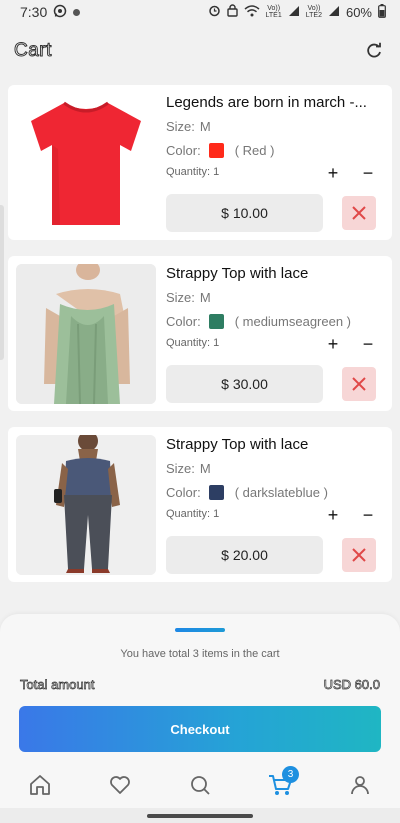 This screenshot has height=823, width=400. What do you see at coordinates (351, 685) in the screenshot?
I see `total-amount-value: USD 60.0` at bounding box center [351, 685].